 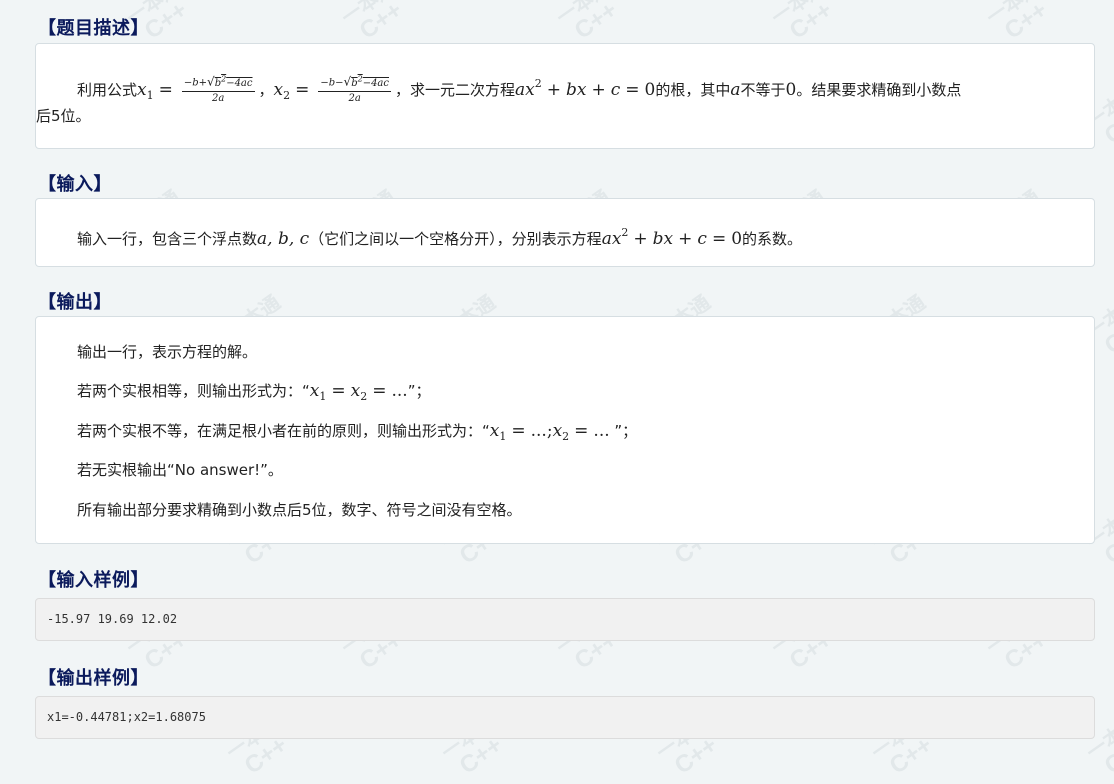 What do you see at coordinates (538, 83) in the screenshot?
I see `math-square: 2` at bounding box center [538, 83].